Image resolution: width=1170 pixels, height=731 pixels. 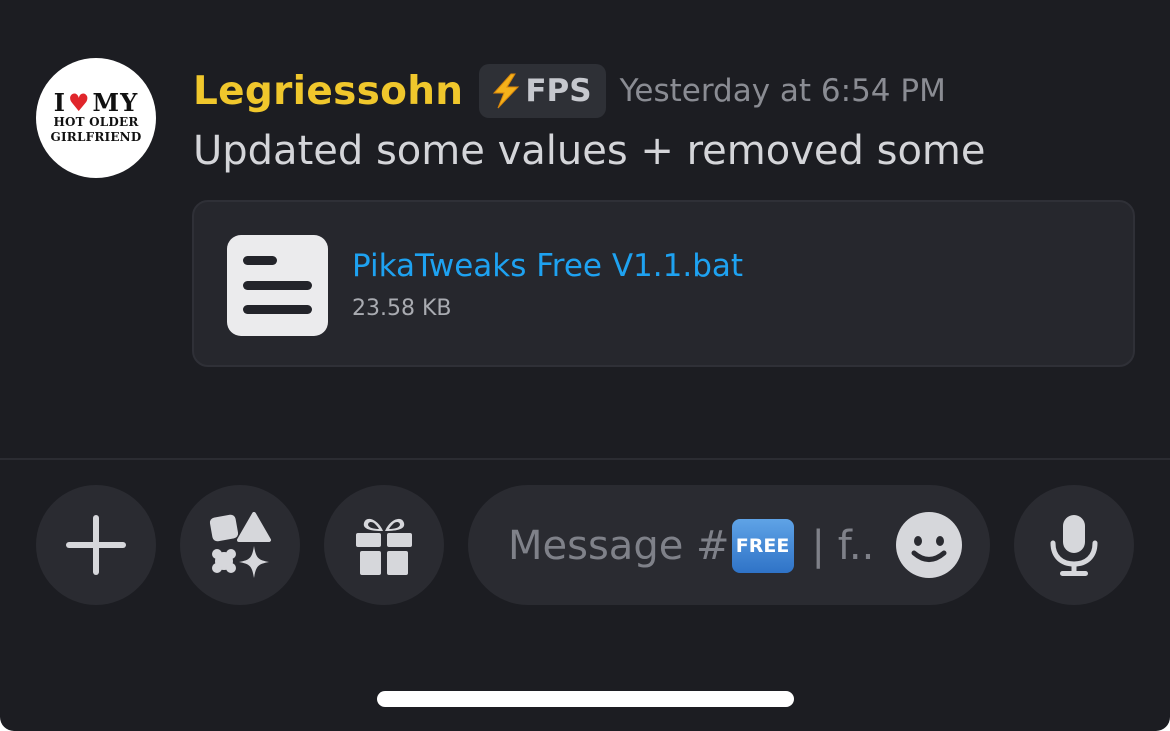 I want to click on username: Legriessohn, so click(x=328, y=91).